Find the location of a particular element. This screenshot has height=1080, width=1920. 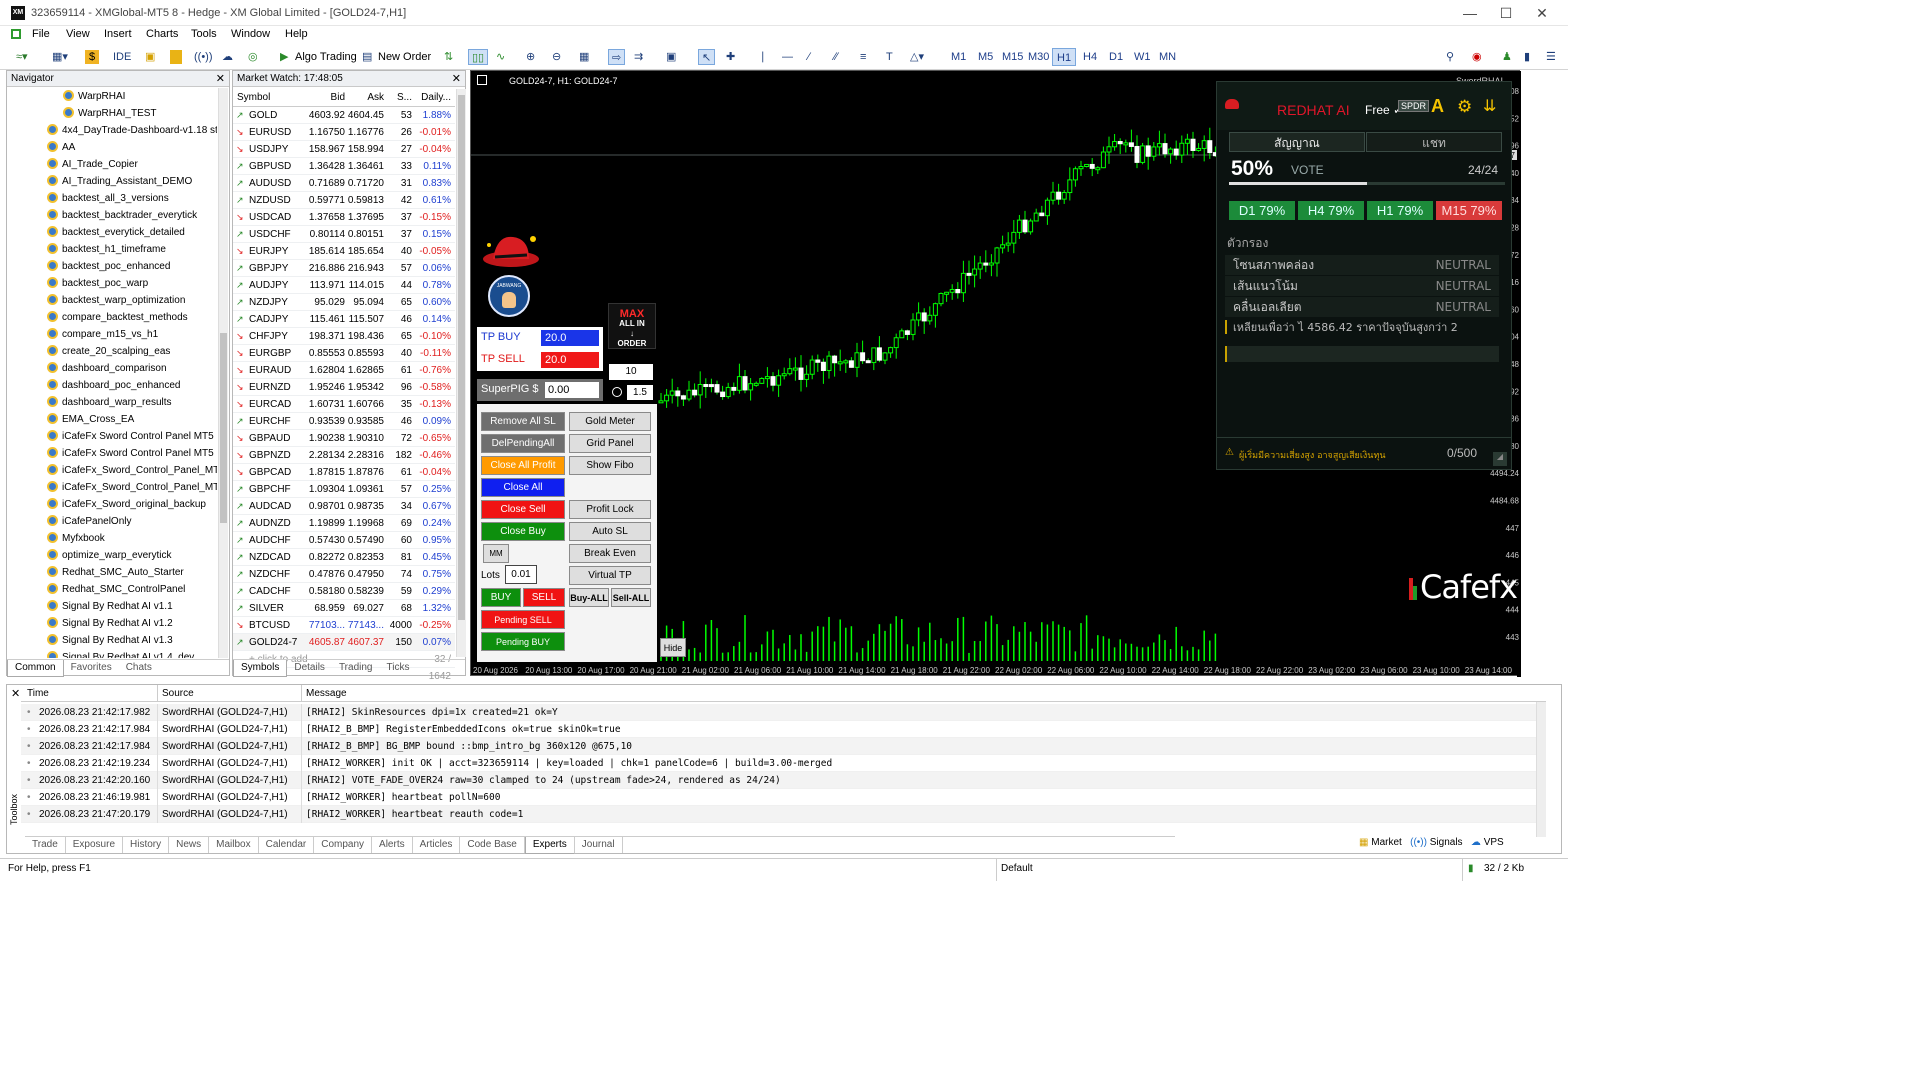

tab-trading: Trading is located at coordinates (356, 668).